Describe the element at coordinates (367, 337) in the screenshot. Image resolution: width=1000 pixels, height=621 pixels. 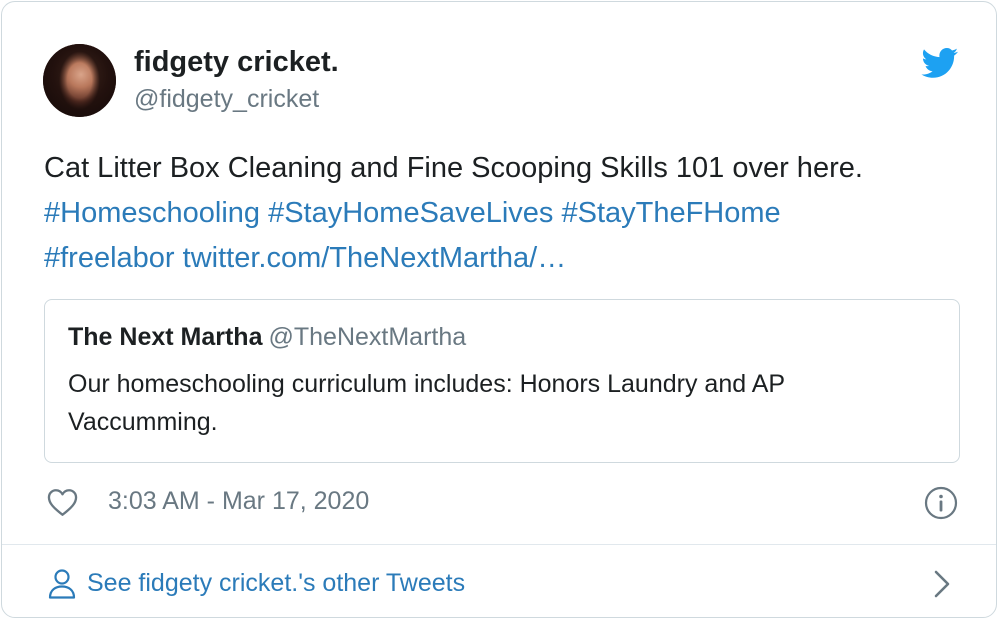
I see `quoted-author-handle: @TheNextMartha` at that location.